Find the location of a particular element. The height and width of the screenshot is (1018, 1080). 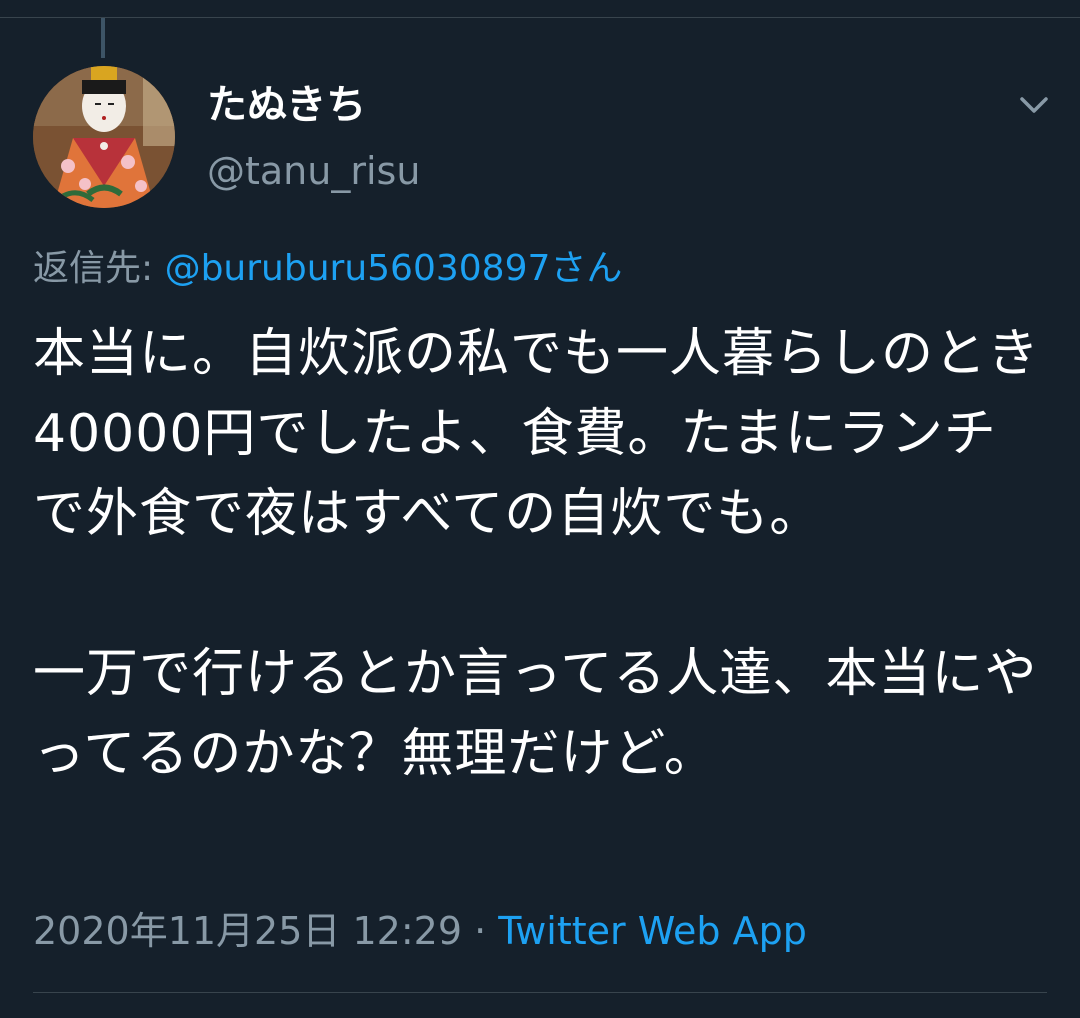

top-divider is located at coordinates (540, 17).